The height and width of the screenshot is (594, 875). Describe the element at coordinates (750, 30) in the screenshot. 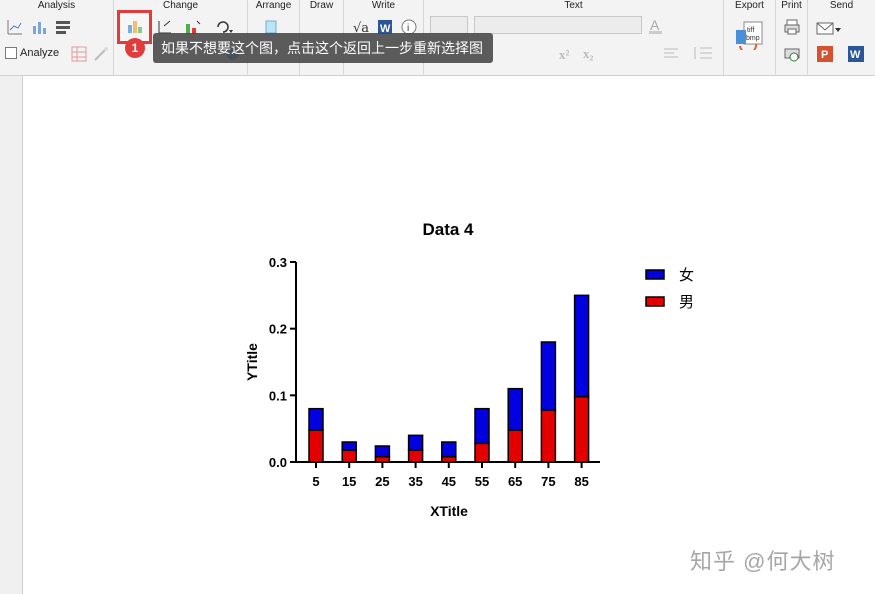

I see `svg-text: tiff` at that location.